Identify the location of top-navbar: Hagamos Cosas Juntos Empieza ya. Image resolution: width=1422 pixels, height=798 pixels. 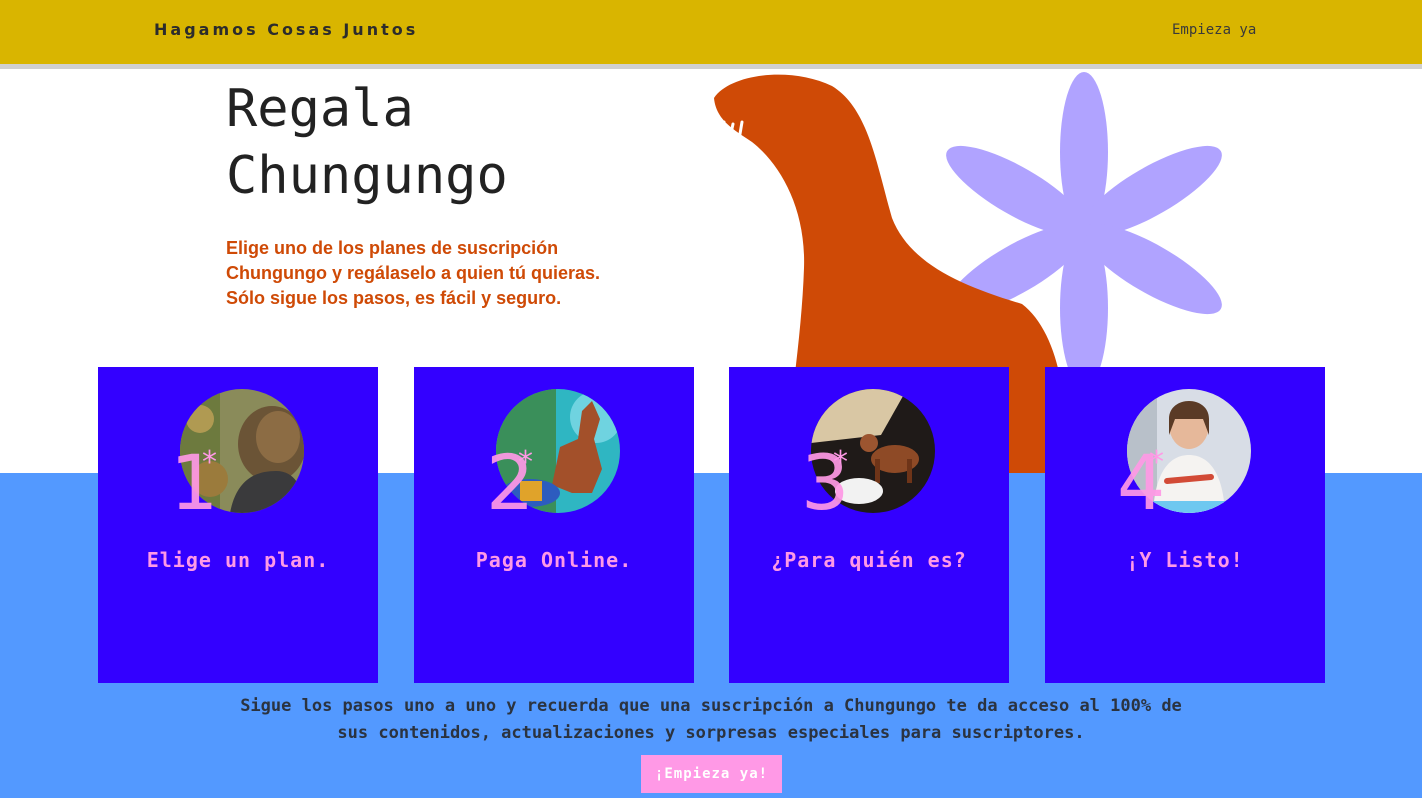
(711, 32).